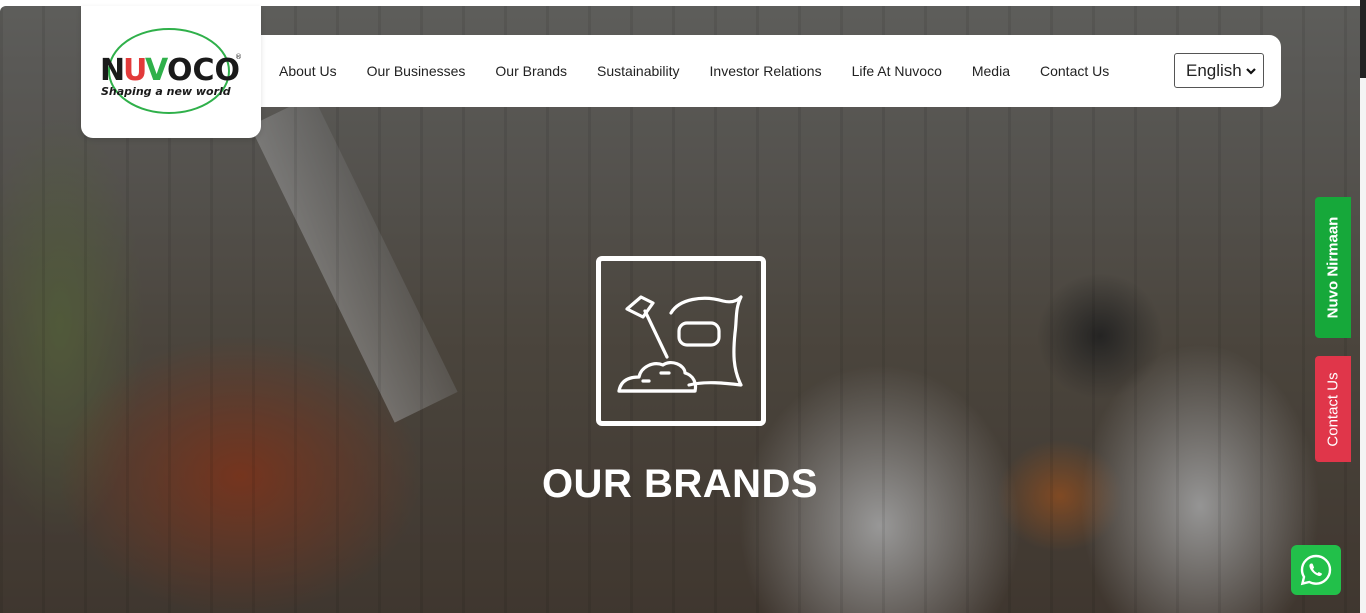 This screenshot has height=613, width=1366. Describe the element at coordinates (897, 71) in the screenshot. I see `nav-life-at-nuvoco: Life At Nuvoco` at that location.